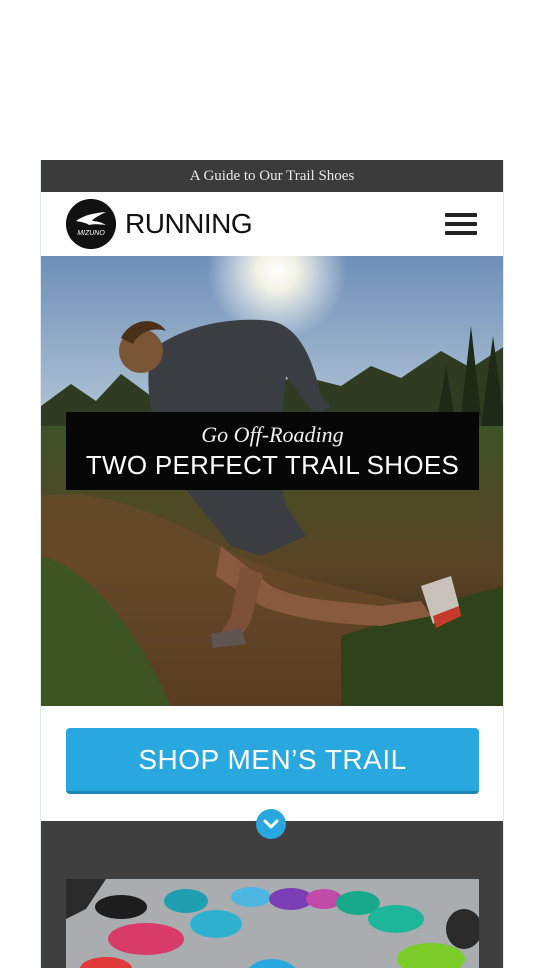 The width and height of the screenshot is (544, 968). I want to click on dark-section, so click(272, 894).